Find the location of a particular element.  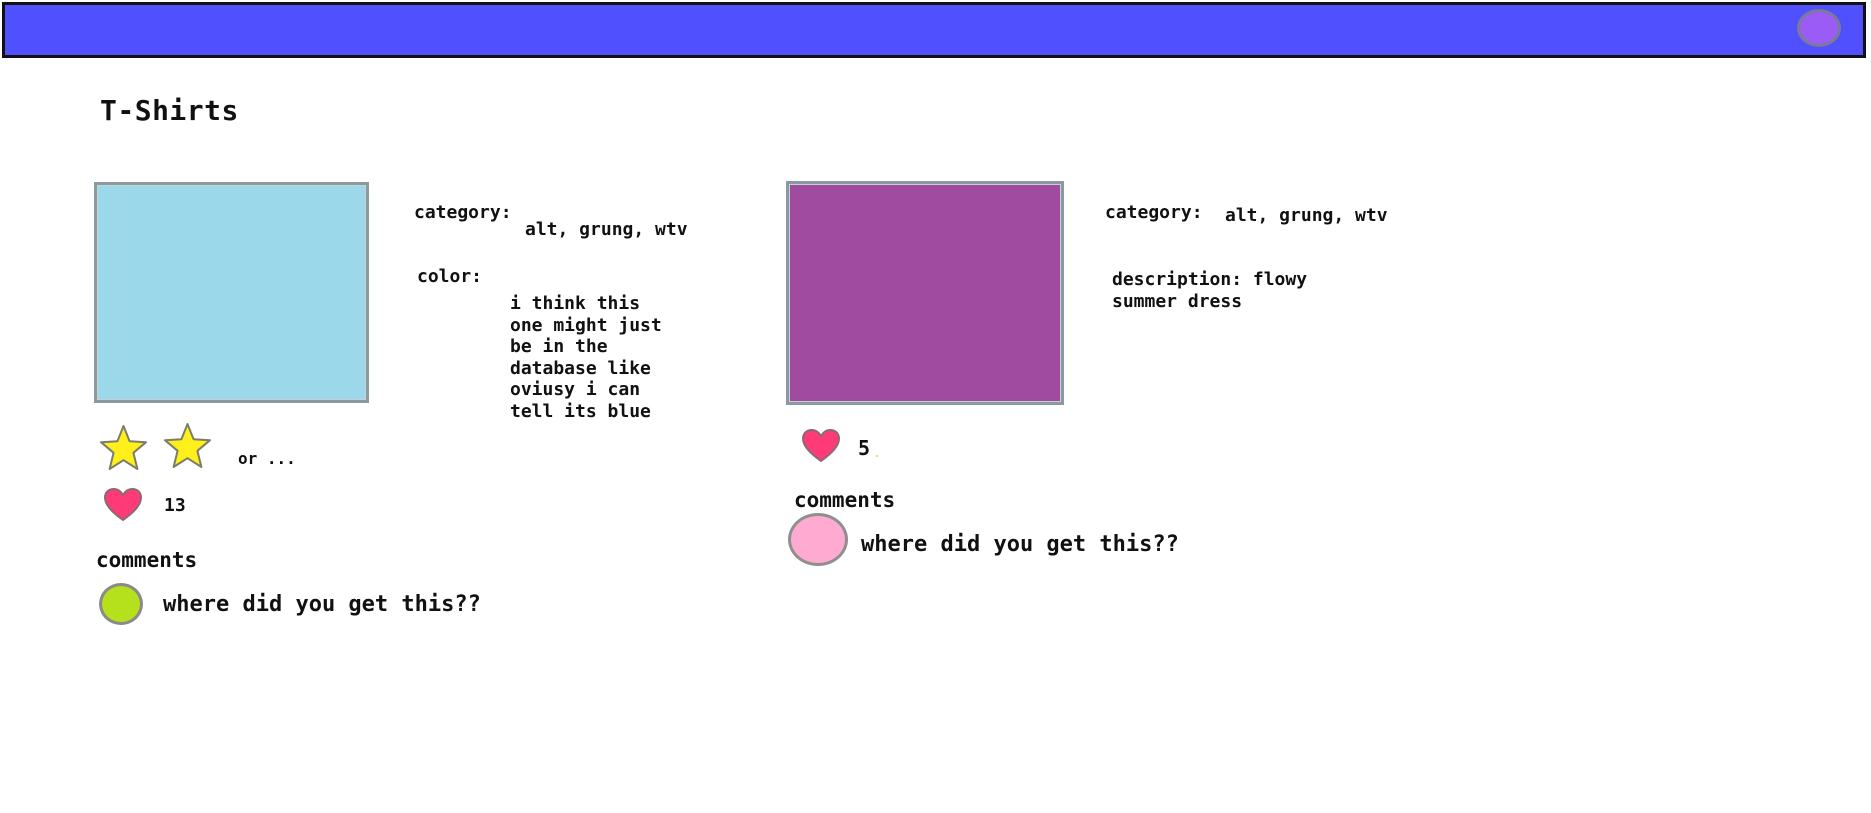

color-label: color: is located at coordinates (450, 276).